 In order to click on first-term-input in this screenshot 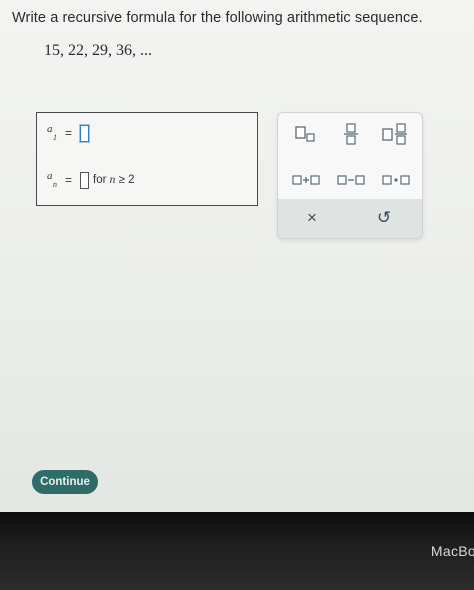, I will do `click(85, 133)`.